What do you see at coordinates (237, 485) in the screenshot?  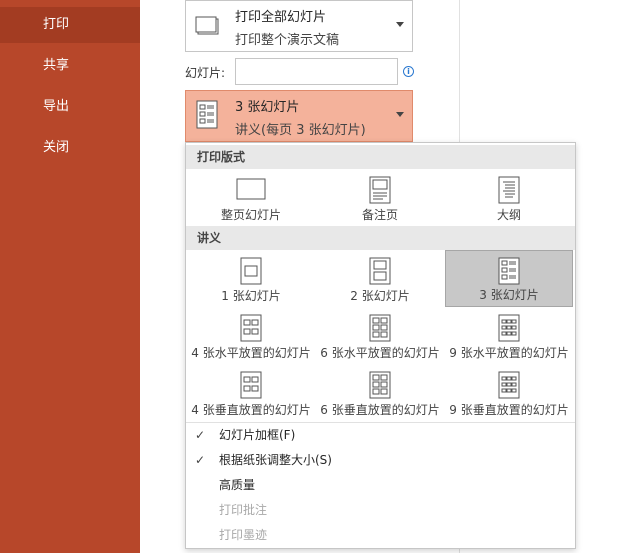 I see `toggle-label: 高质量` at bounding box center [237, 485].